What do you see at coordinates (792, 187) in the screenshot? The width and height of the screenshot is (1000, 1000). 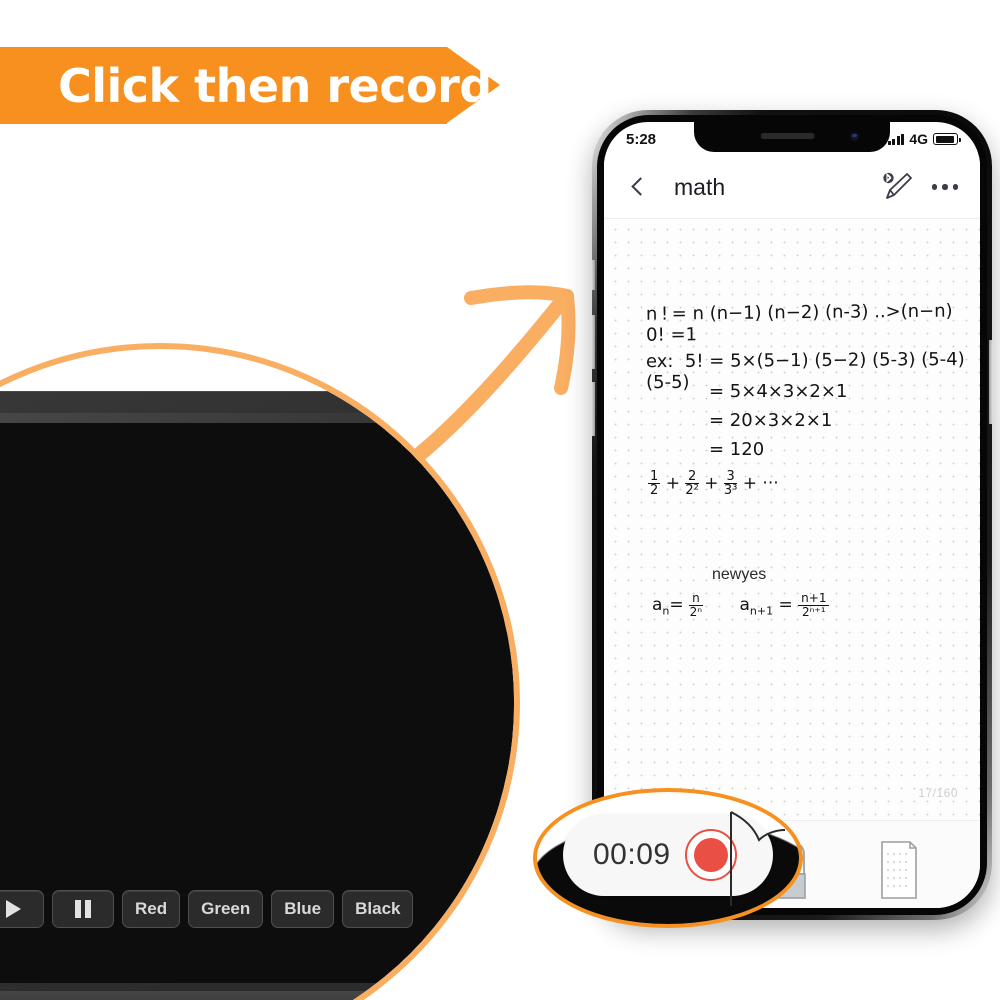 I see `app-nav-bar: math` at bounding box center [792, 187].